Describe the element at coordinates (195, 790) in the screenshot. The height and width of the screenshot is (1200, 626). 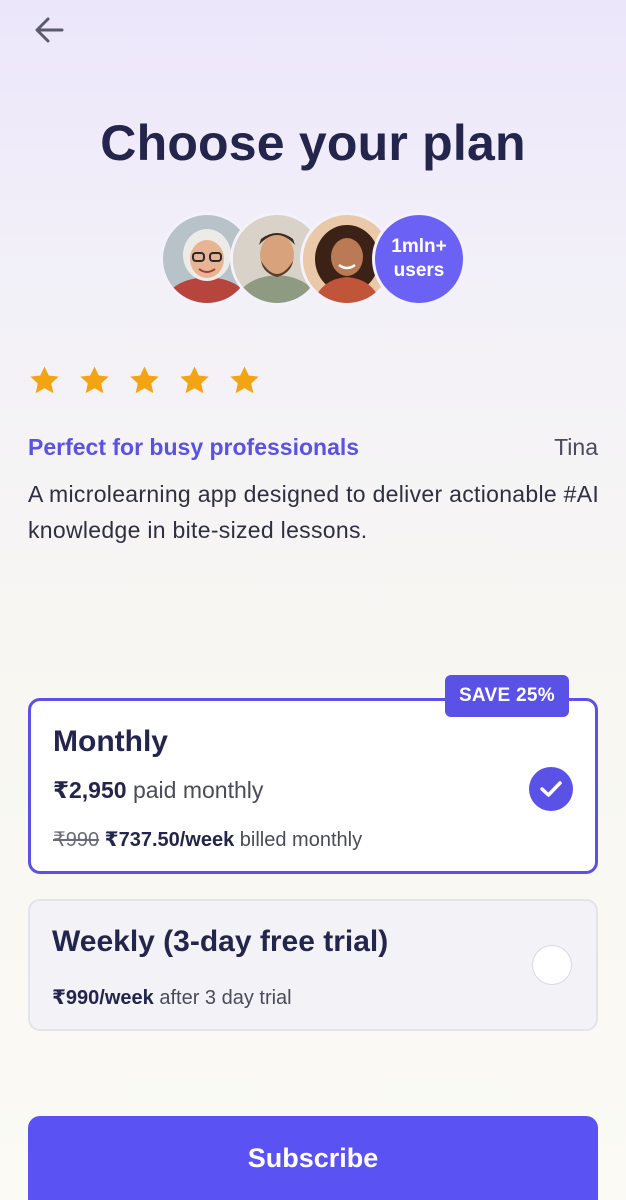
I see `plan-price-suffix: paid monthly` at that location.